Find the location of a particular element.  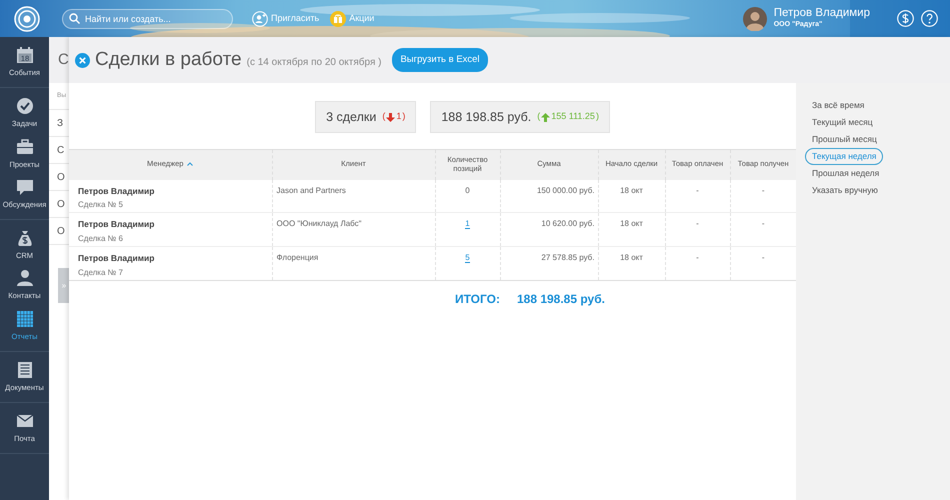

money-bag-icon is located at coordinates (25, 238).